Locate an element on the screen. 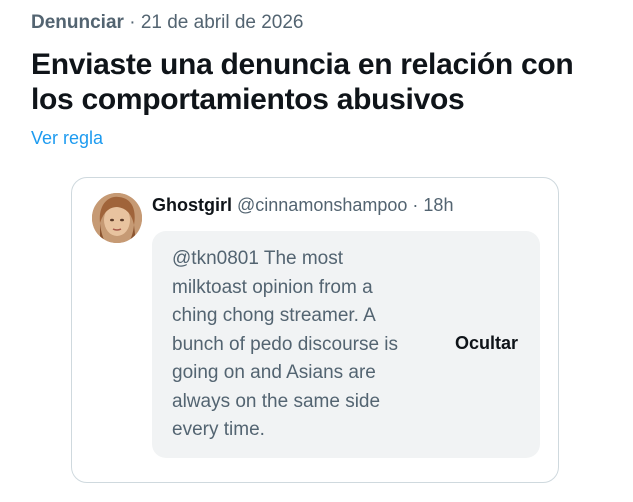 The width and height of the screenshot is (633, 502). user-avatar-photo-icon is located at coordinates (117, 218).